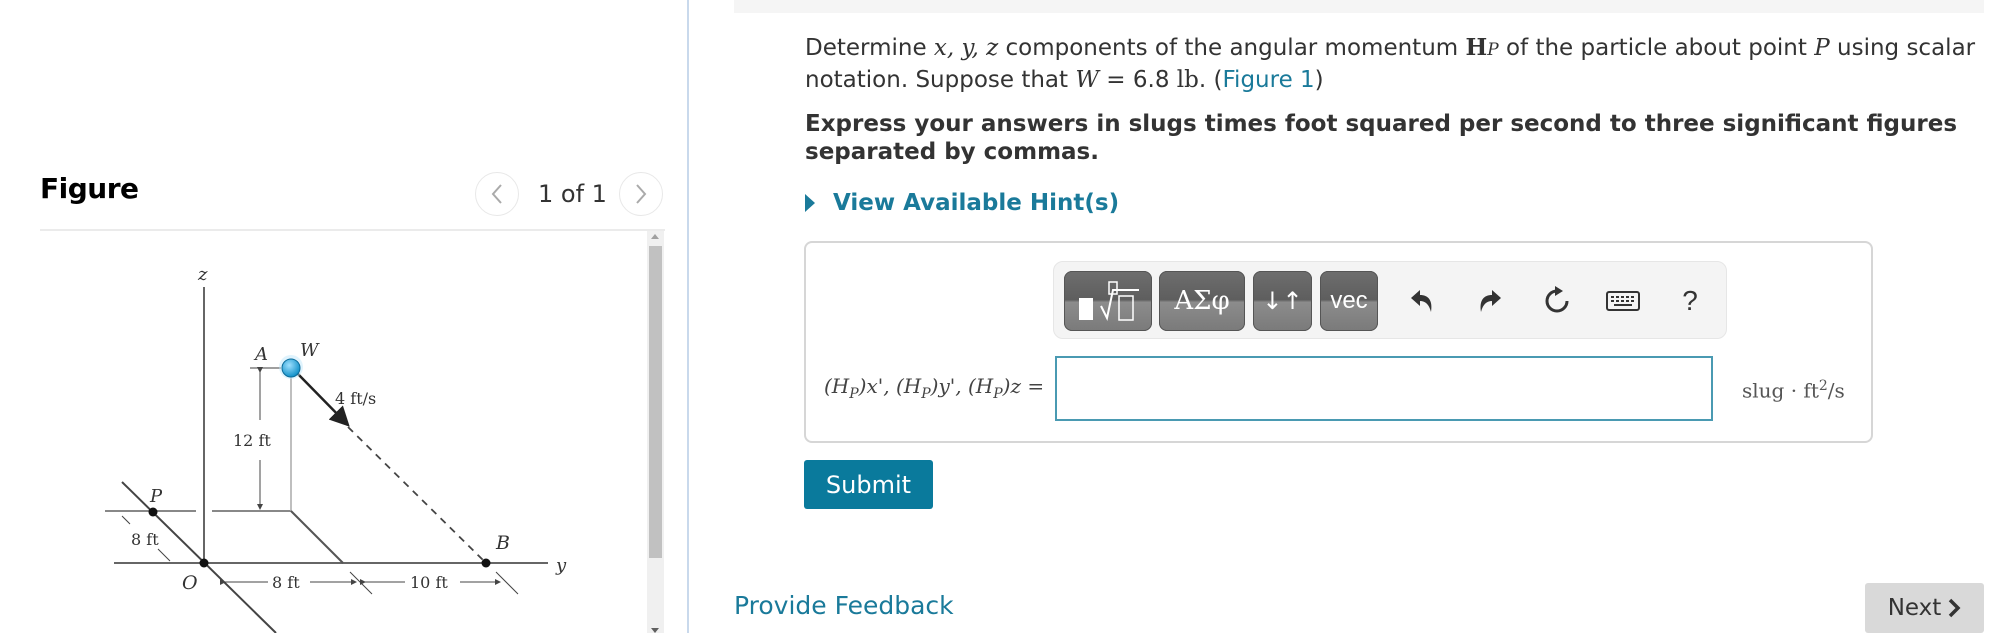 The height and width of the screenshot is (633, 2008). Describe the element at coordinates (286, 582) in the screenshot. I see `dim-8y-label: 8 ft` at that location.